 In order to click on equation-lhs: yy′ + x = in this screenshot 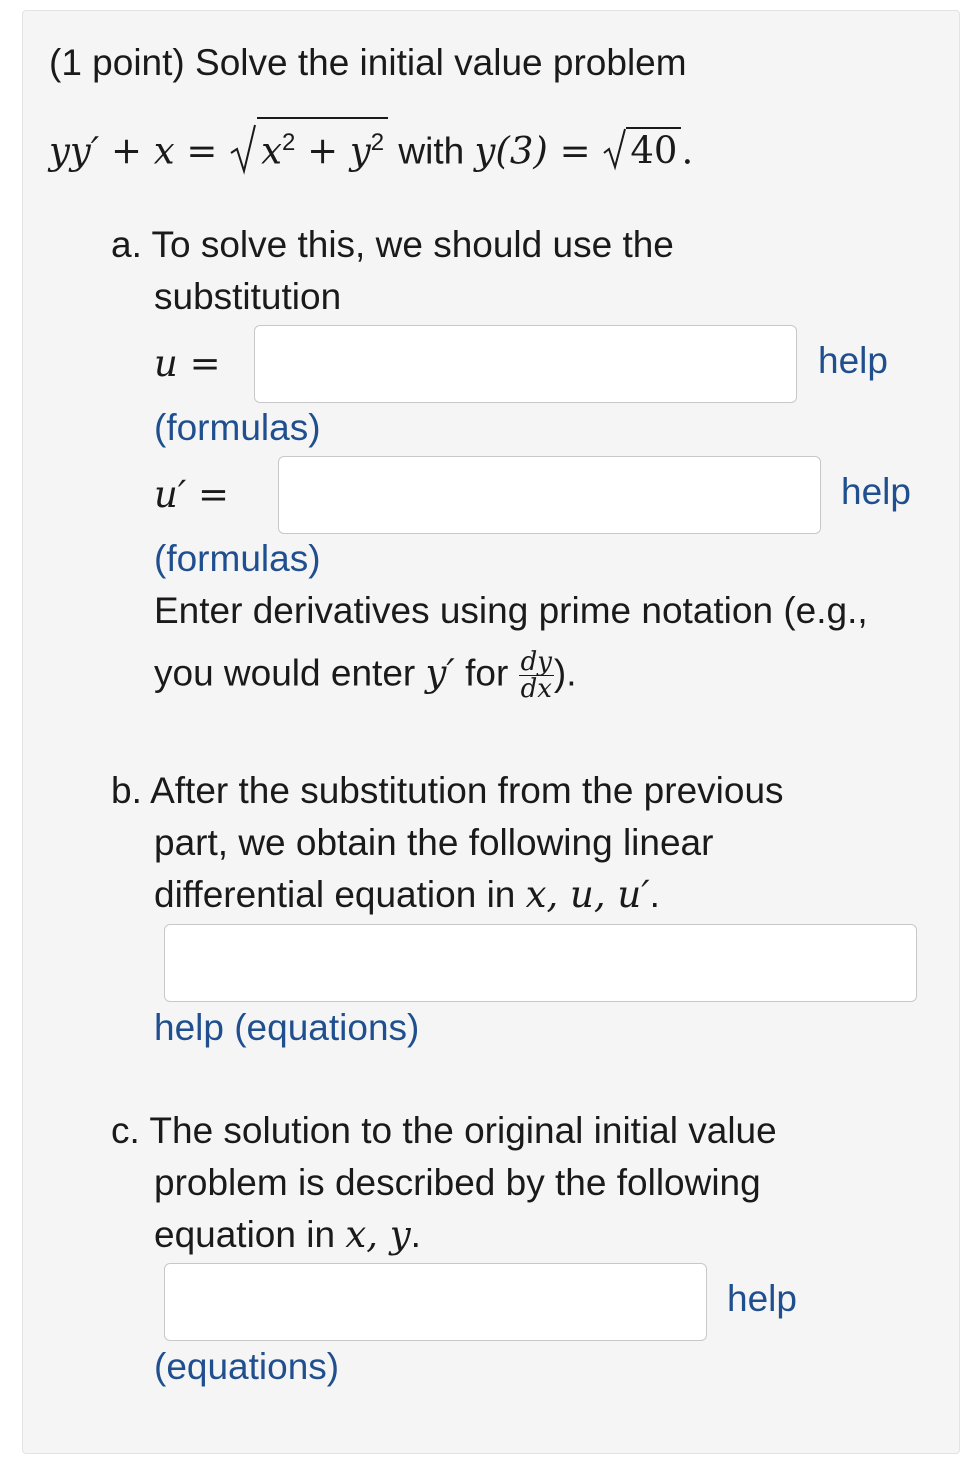, I will do `click(139, 151)`.